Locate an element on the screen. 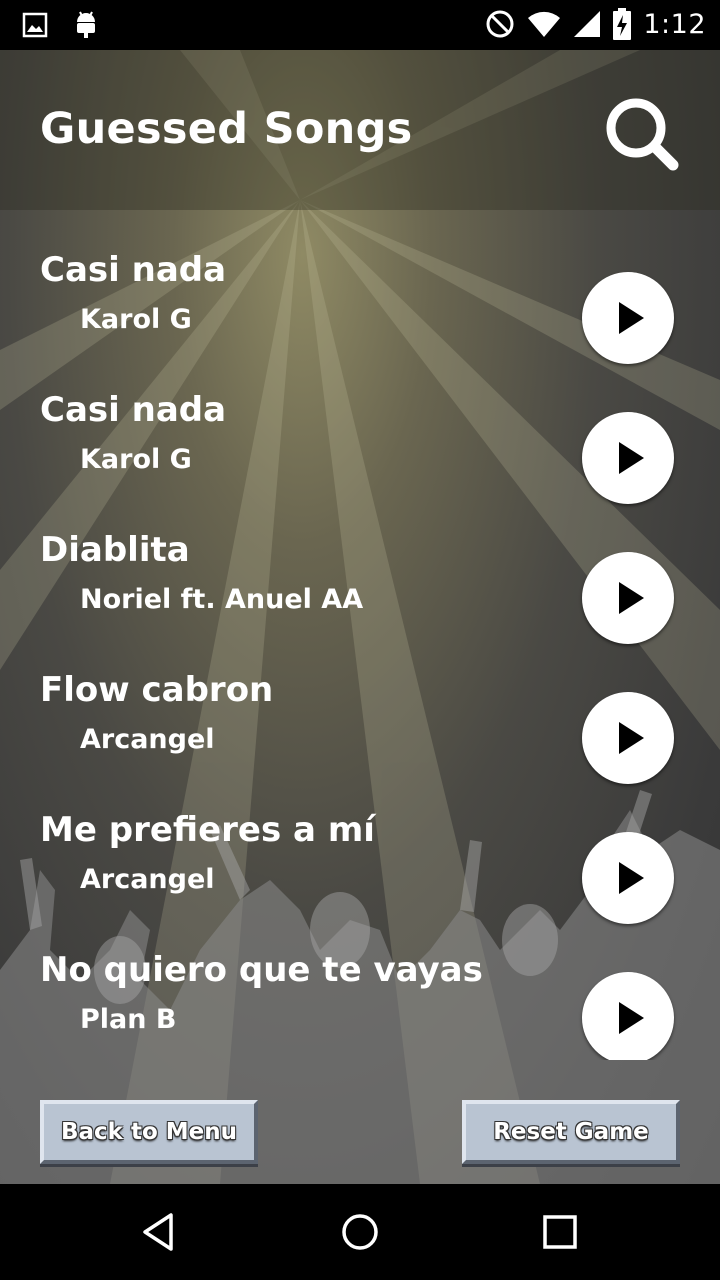  list-item: Me prefieres a mí Arcangel is located at coordinates (360, 880).